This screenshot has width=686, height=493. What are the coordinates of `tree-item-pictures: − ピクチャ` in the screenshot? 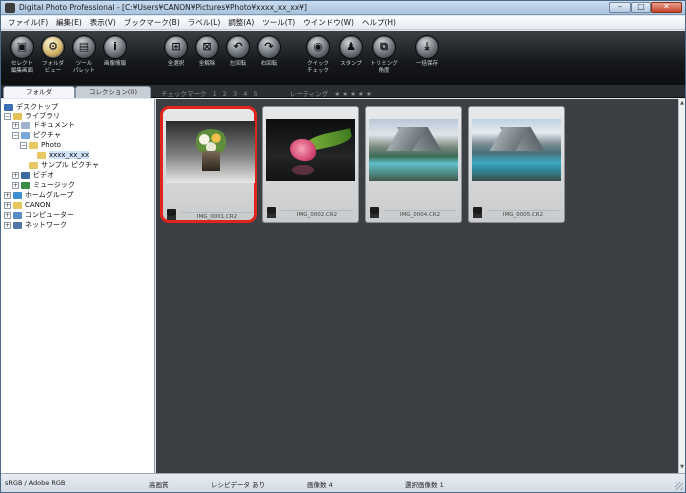 It's located at (36, 135).